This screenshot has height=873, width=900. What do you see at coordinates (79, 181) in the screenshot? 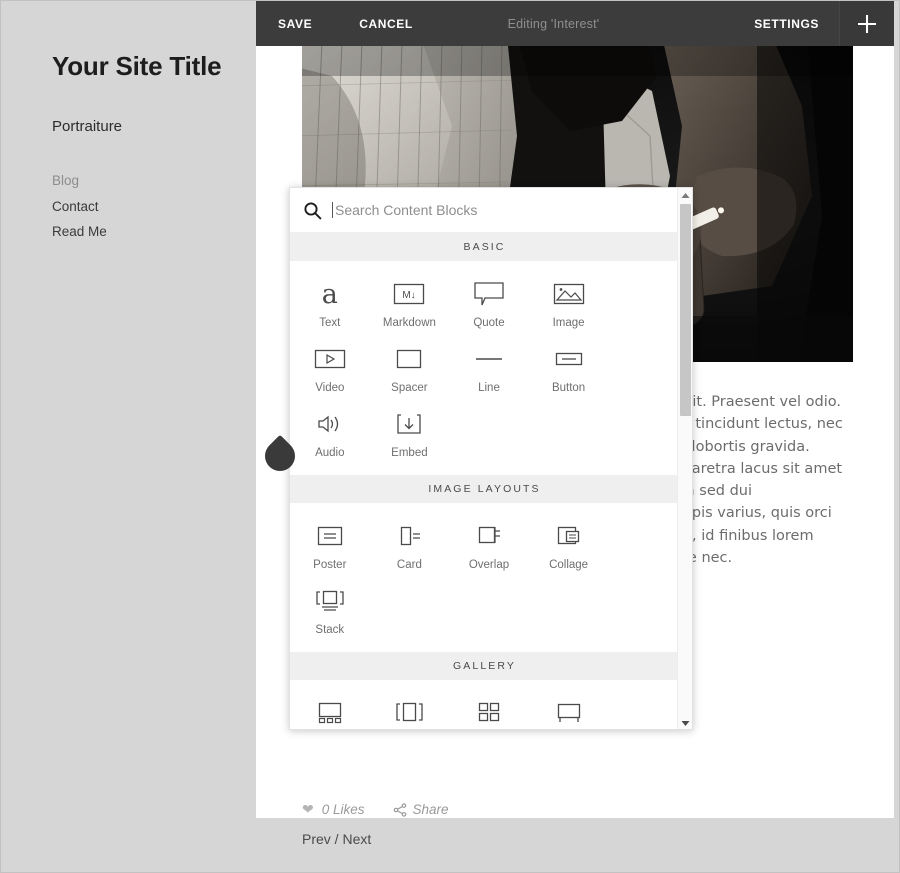
I see `sidebar-item-blog: Blog` at bounding box center [79, 181].